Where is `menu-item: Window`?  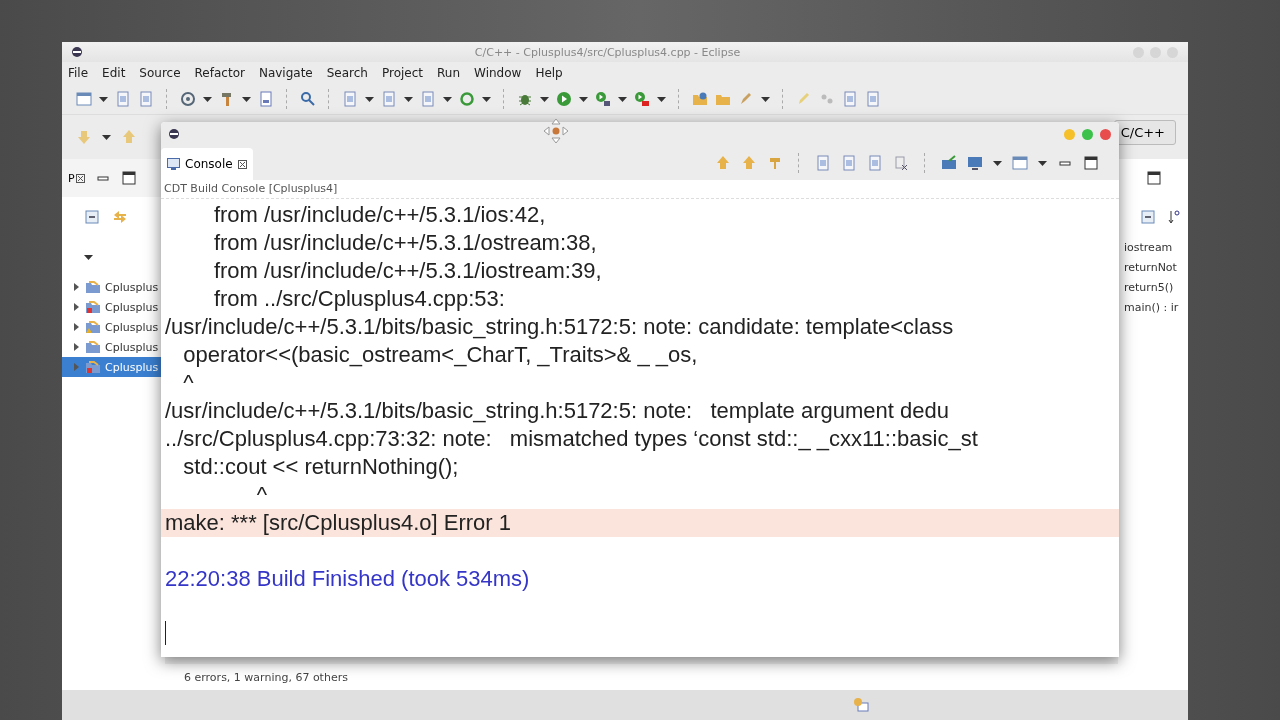
menu-item: Window is located at coordinates (498, 73).